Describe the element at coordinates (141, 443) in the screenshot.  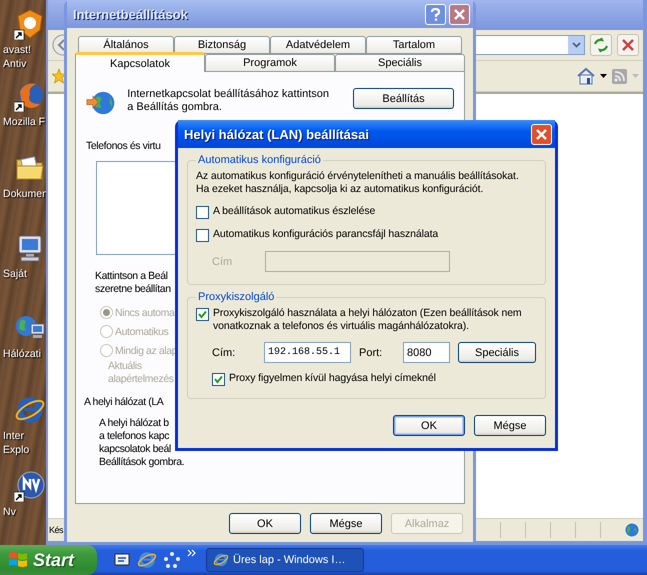
I see `lan-description: A helyi hálózat b a telefonos kapc kapcsolatok beál Beállítások gombra.` at that location.